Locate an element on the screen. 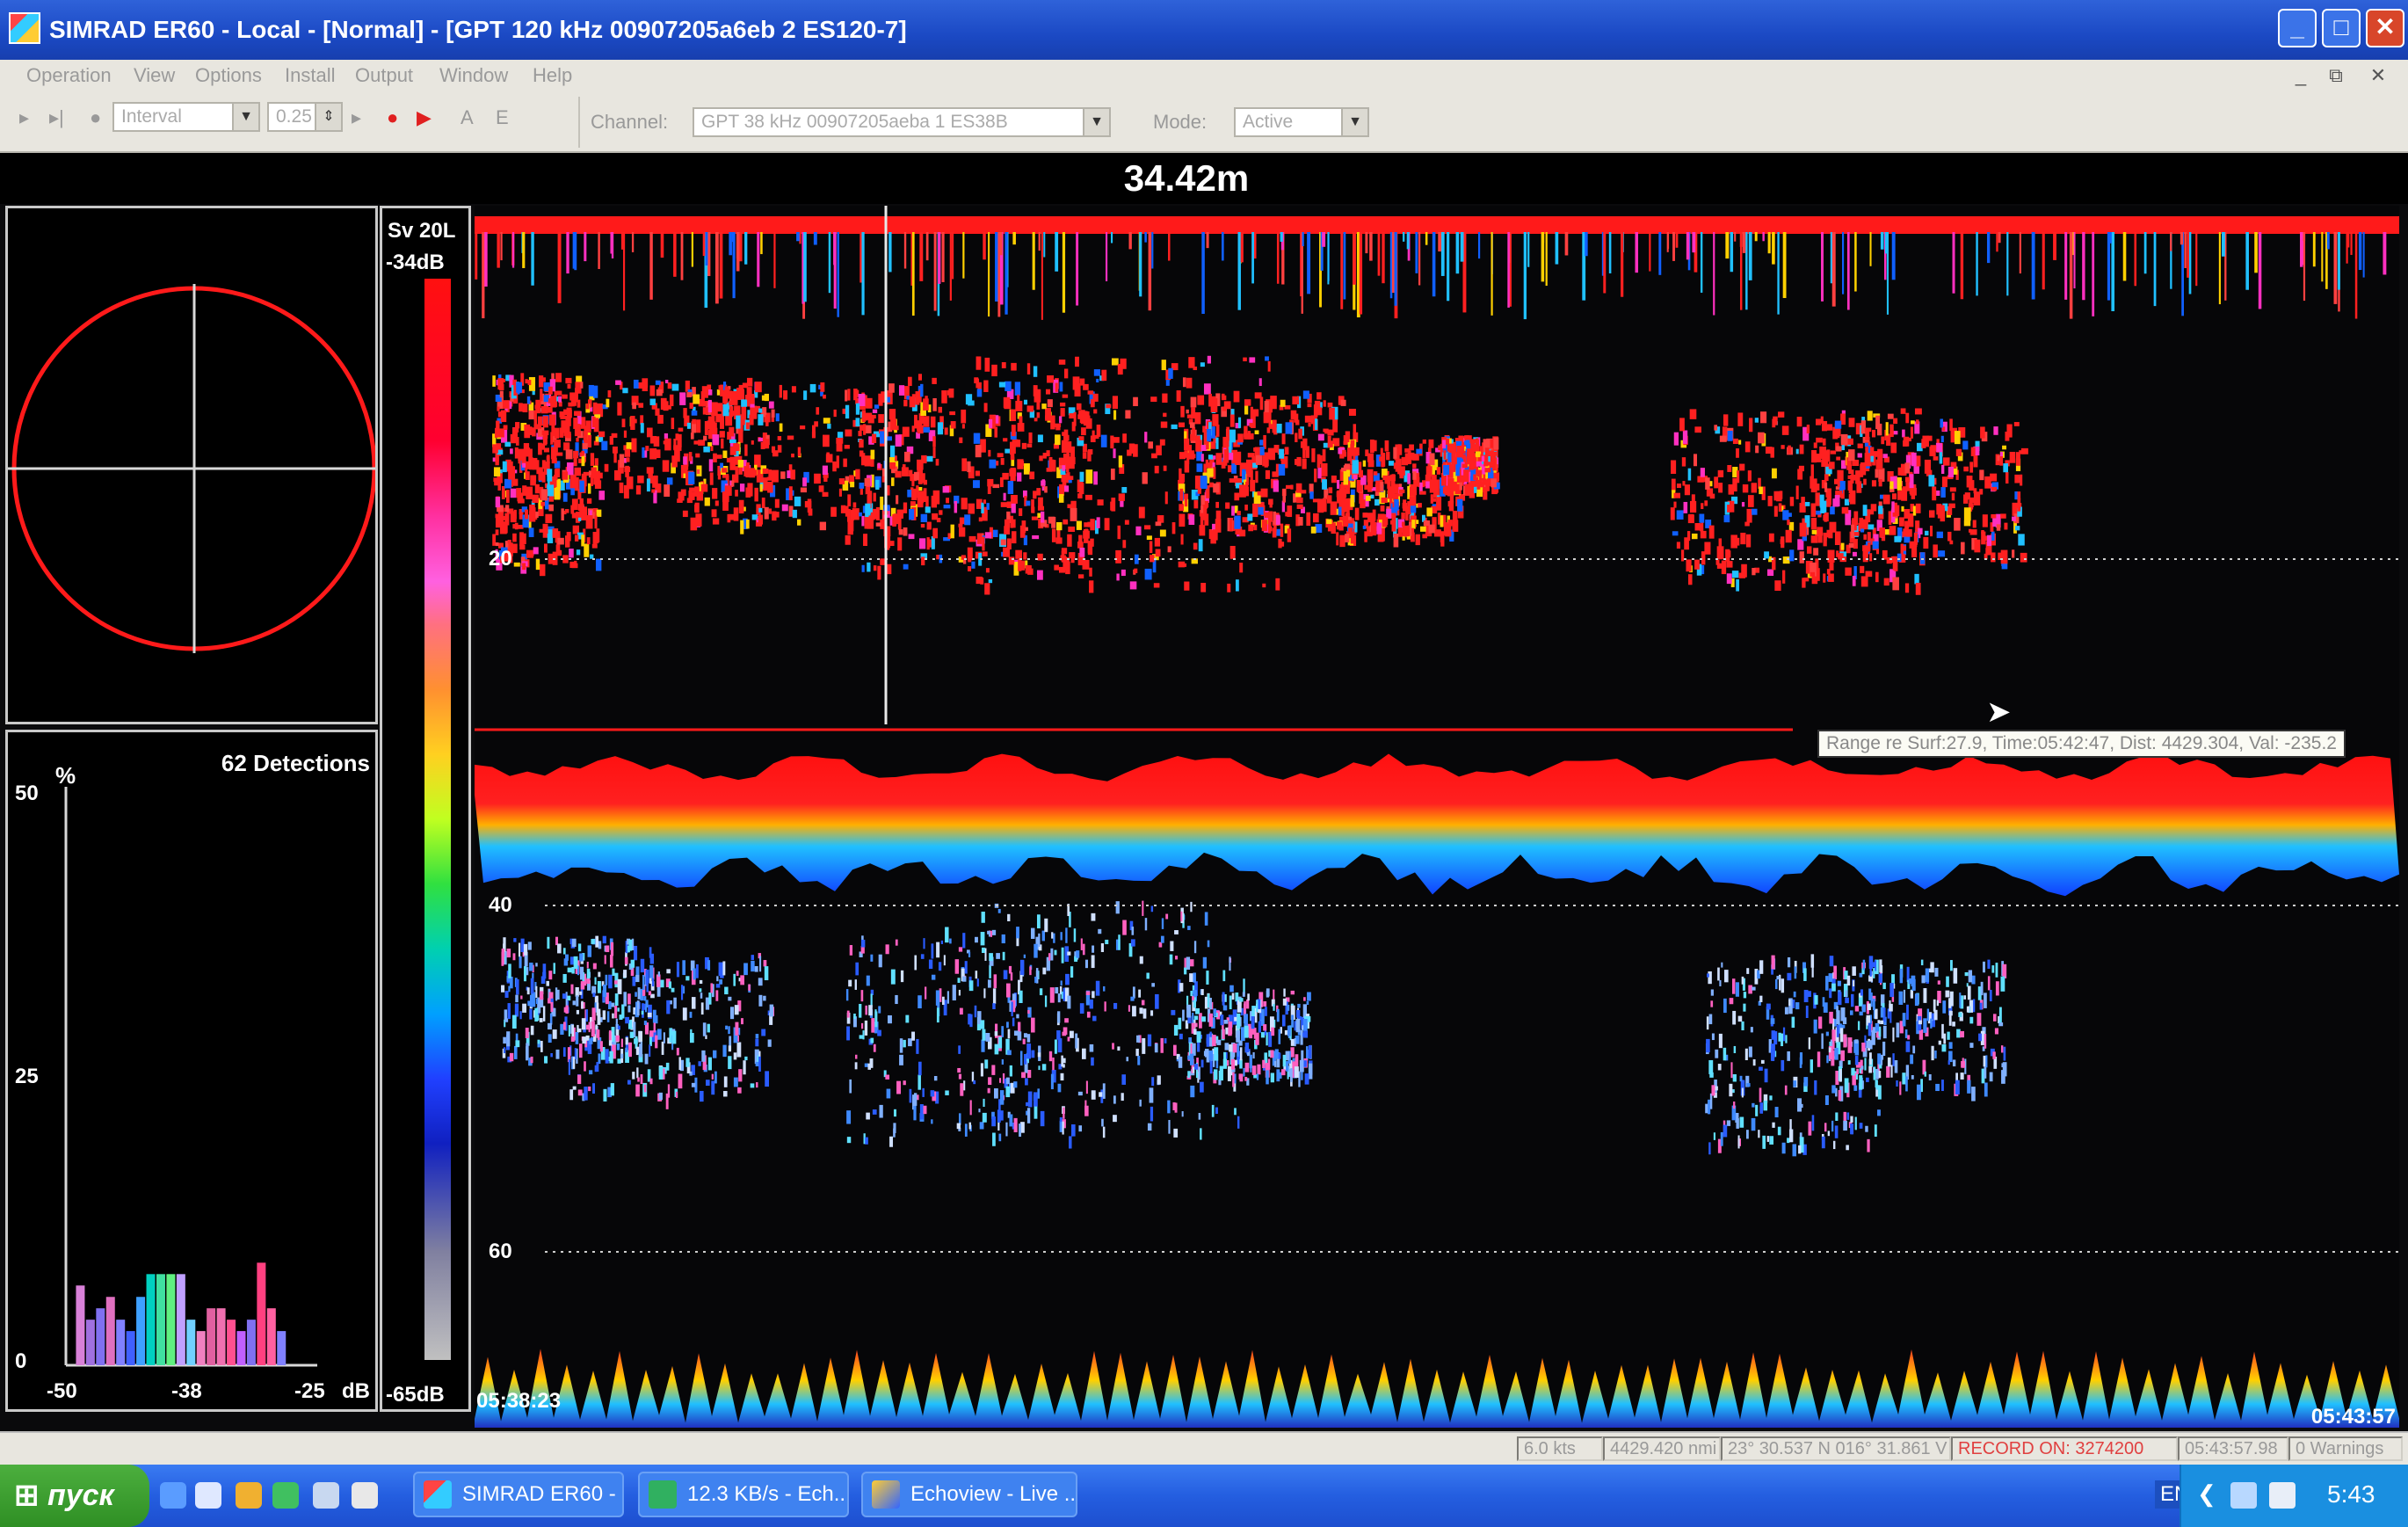 This screenshot has width=2408, height=1527. step-icon: ▸| is located at coordinates (56, 118).